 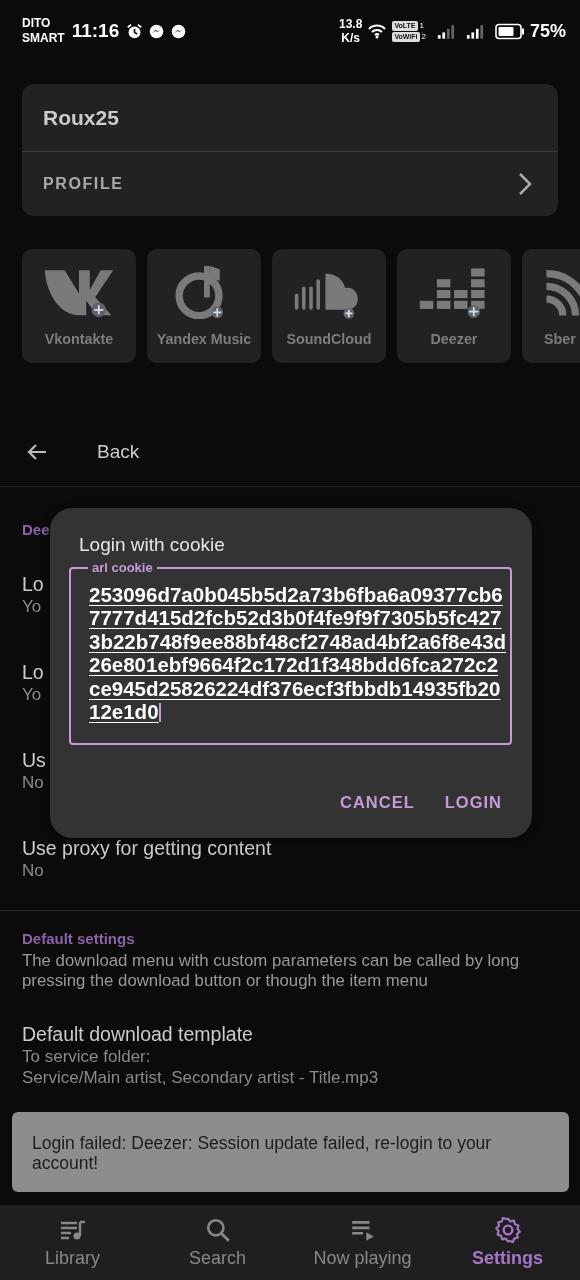 What do you see at coordinates (547, 31) in the screenshot?
I see `battery-percent: 75%` at bounding box center [547, 31].